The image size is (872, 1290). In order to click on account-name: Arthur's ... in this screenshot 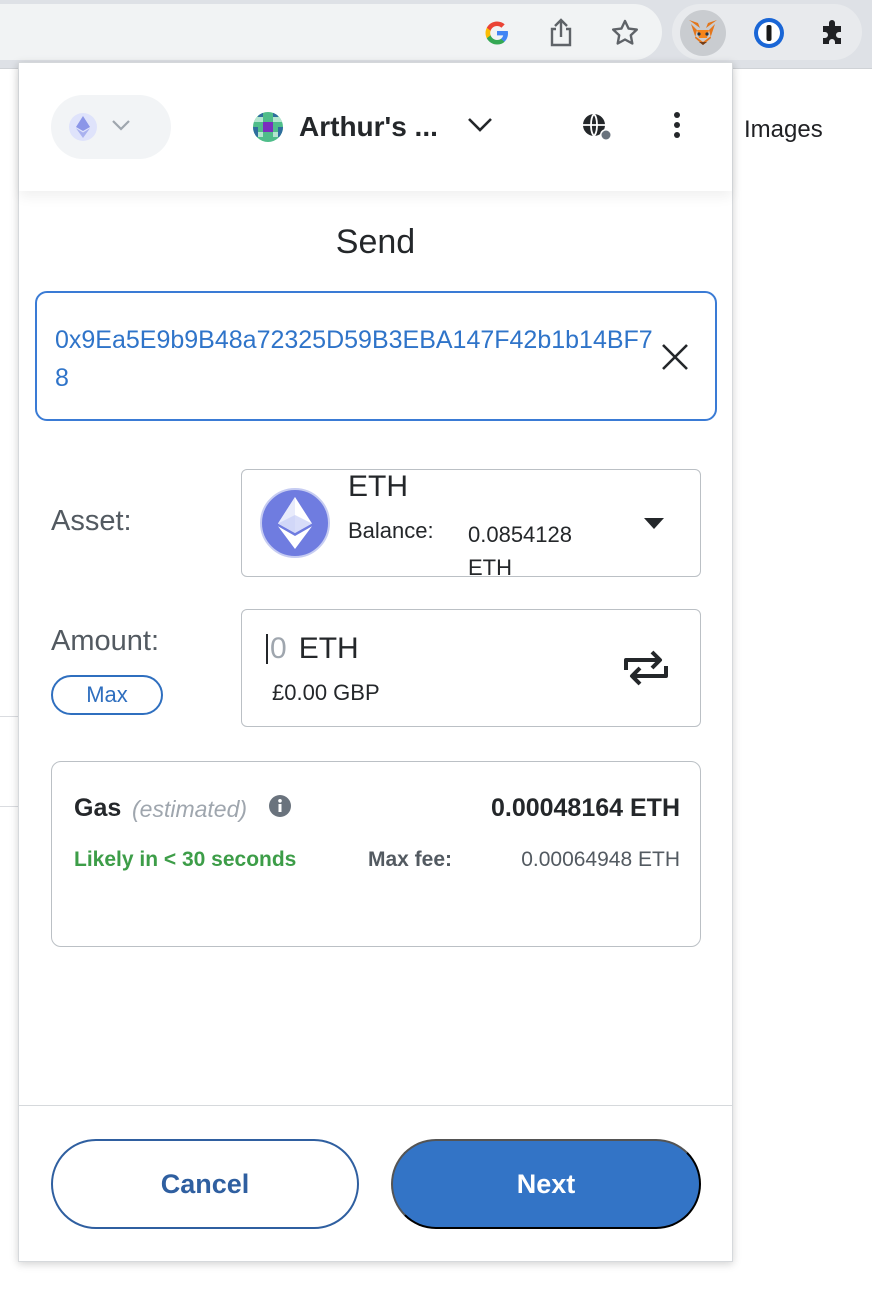, I will do `click(368, 126)`.